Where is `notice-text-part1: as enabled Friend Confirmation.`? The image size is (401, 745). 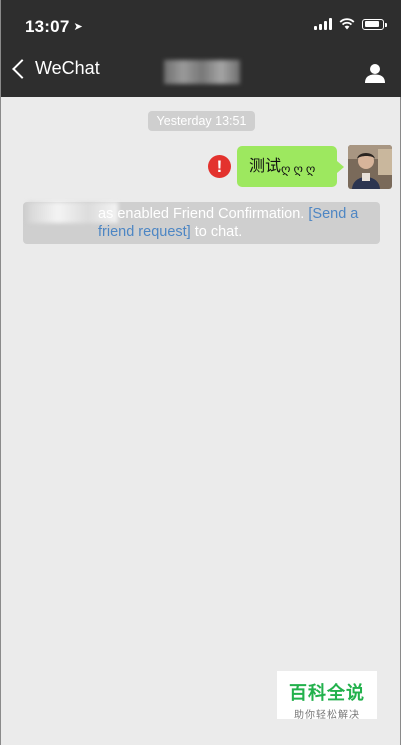
notice-text-part1: as enabled Friend Confirmation. is located at coordinates (203, 214).